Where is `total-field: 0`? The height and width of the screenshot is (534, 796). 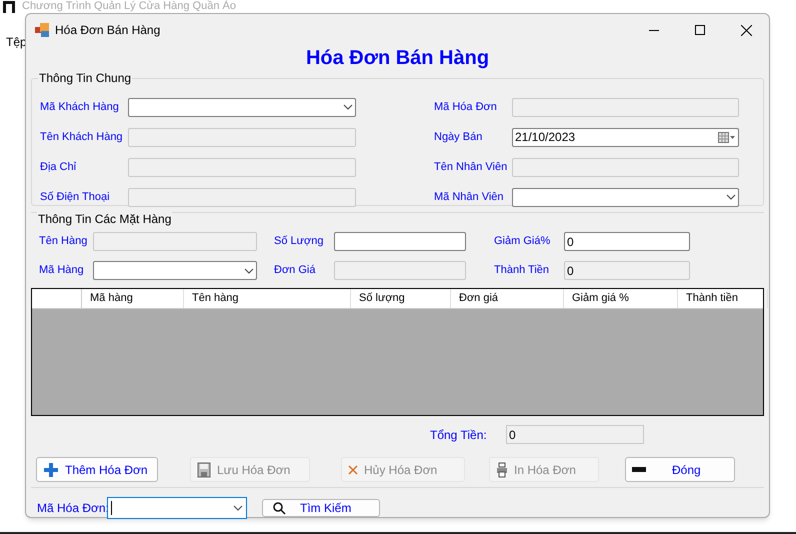 total-field: 0 is located at coordinates (575, 434).